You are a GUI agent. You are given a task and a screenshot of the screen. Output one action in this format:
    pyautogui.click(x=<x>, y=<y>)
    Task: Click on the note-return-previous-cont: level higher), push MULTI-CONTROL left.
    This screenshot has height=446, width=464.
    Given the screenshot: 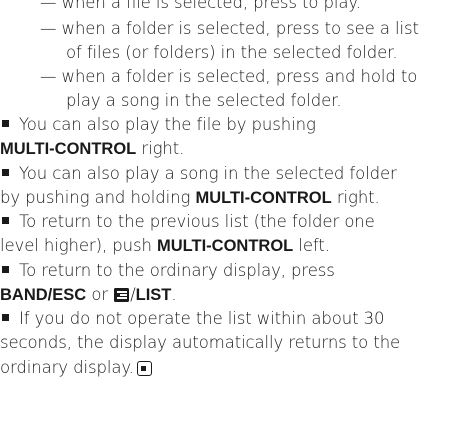 What is the action you would take?
    pyautogui.click(x=165, y=245)
    